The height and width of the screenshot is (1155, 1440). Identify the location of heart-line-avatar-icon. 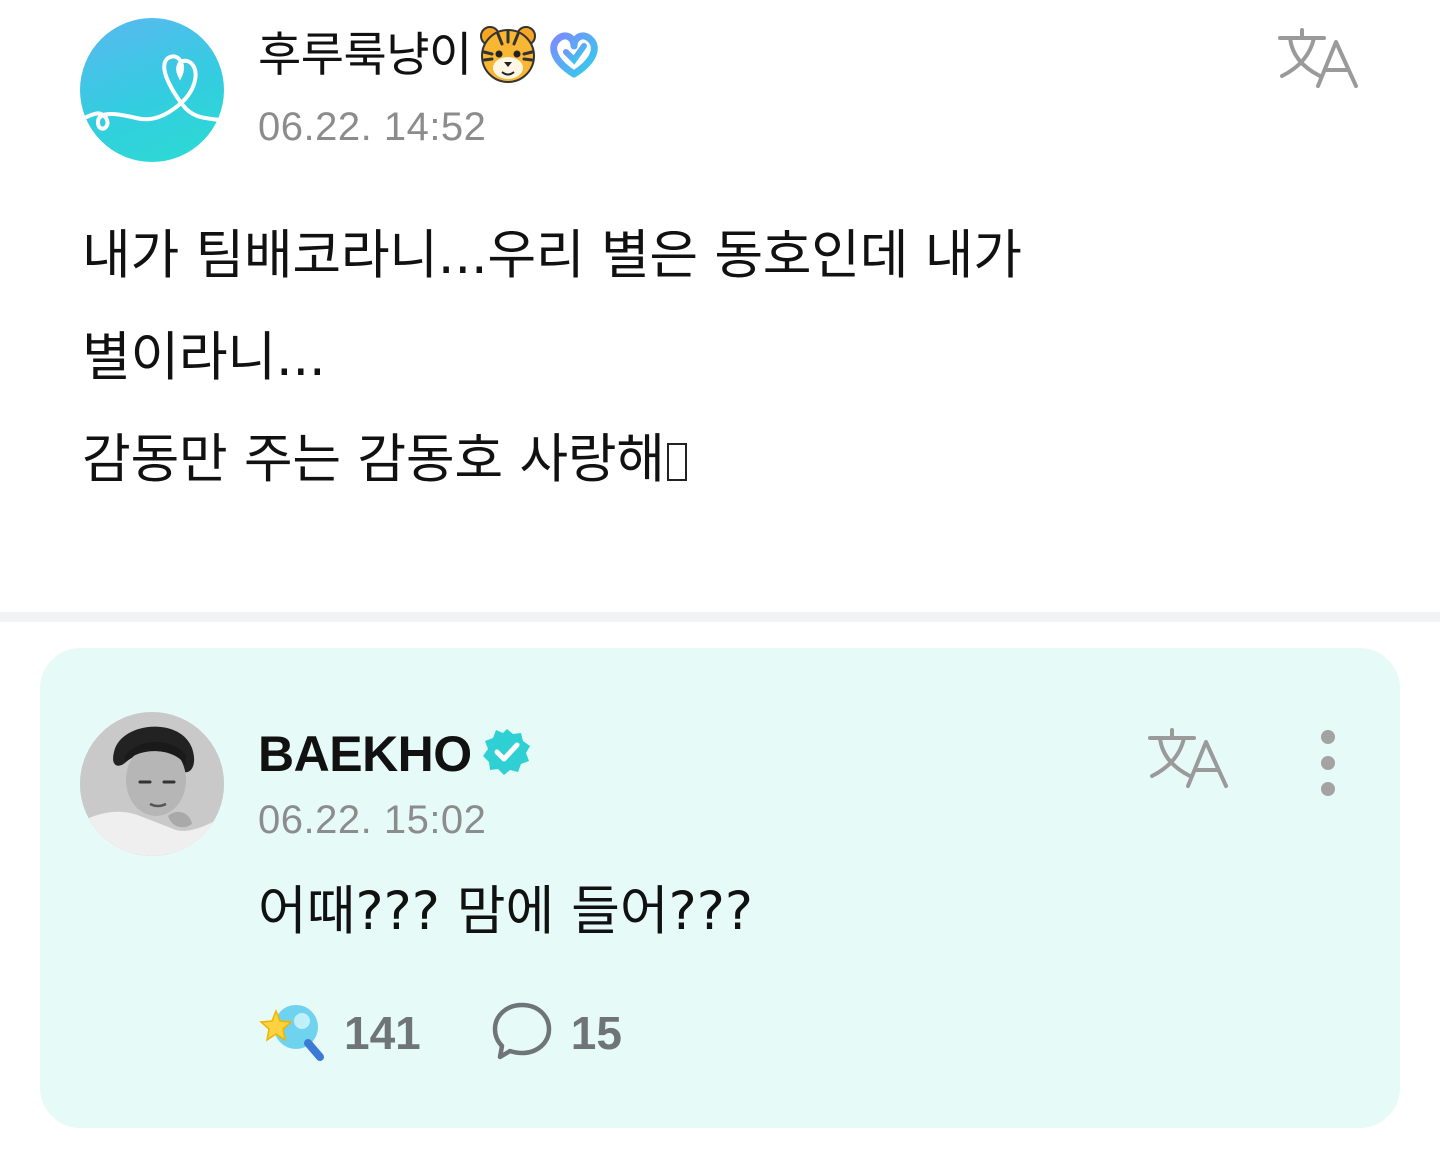
(152, 92).